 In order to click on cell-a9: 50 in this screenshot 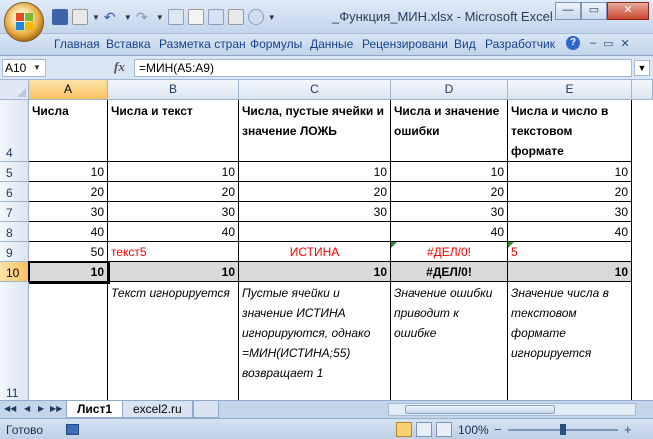, I will do `click(68, 252)`.